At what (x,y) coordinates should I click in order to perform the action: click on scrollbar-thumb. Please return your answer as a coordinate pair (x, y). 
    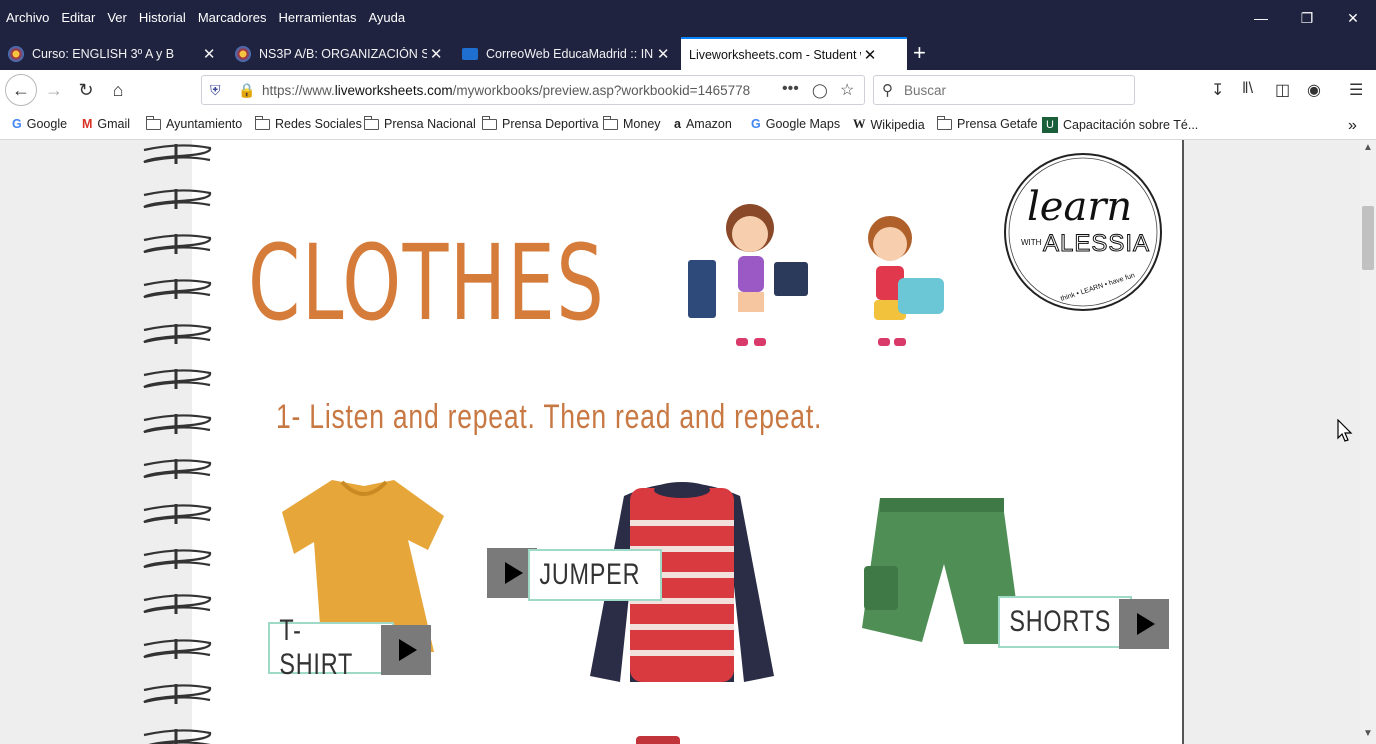
    Looking at the image, I should click on (1368, 238).